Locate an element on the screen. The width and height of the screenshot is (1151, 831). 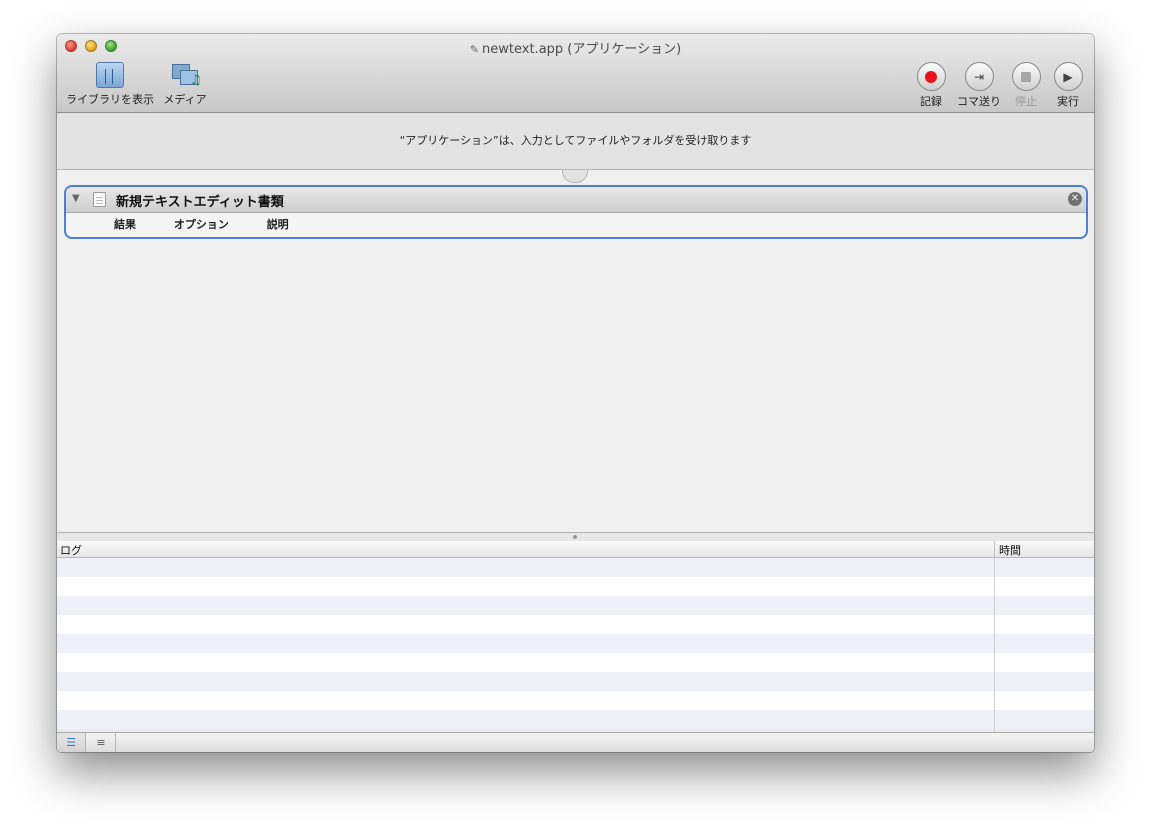
time-column-header: 時間 is located at coordinates (1010, 550).